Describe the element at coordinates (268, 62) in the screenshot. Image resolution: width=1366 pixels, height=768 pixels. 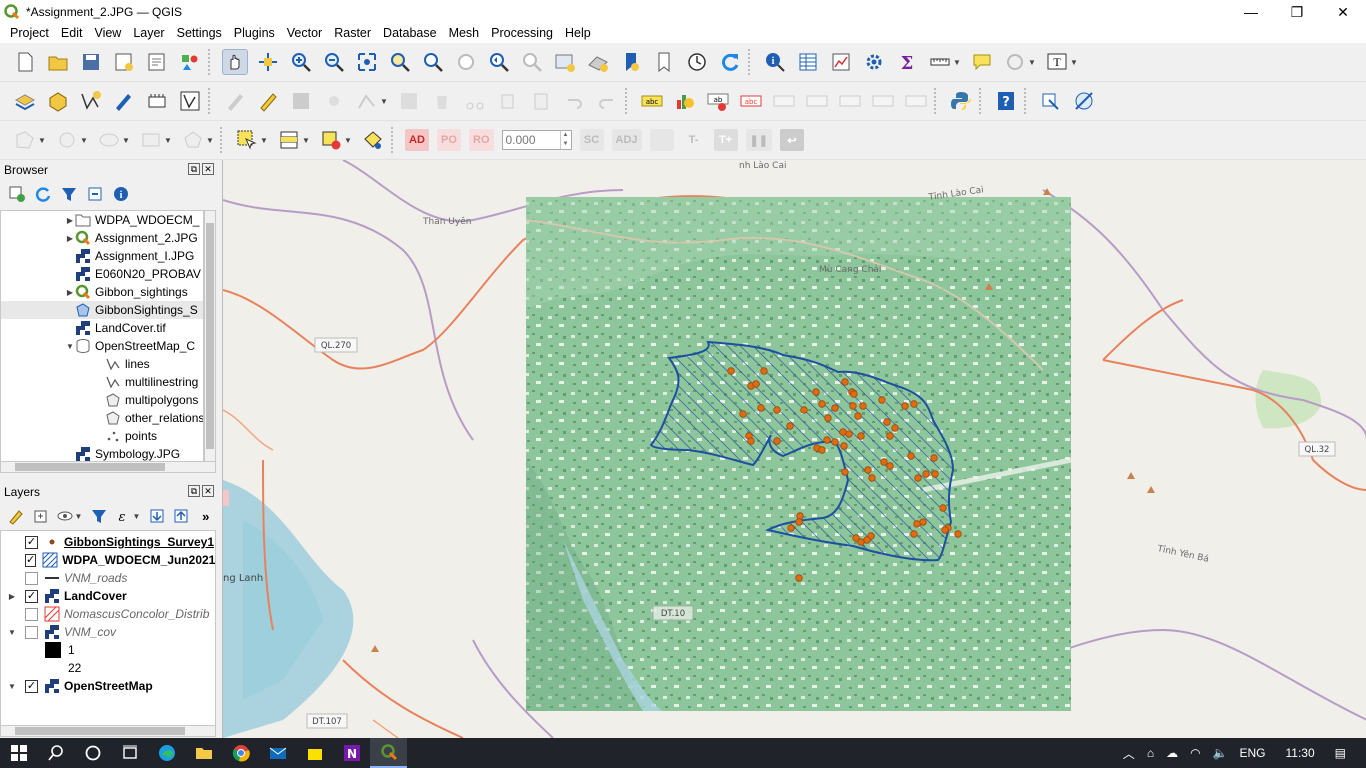
I see `pan-to-selection-icon` at that location.